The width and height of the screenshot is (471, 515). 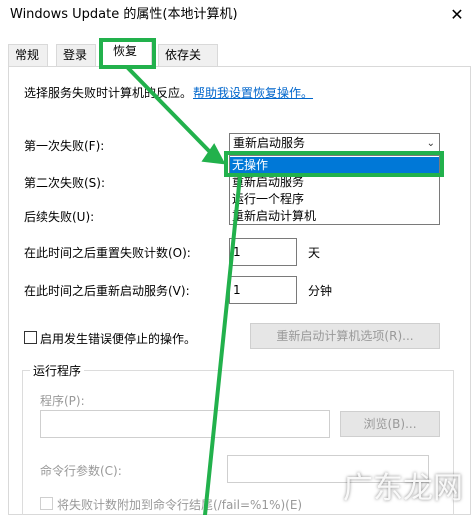 I want to click on run-program-group-title: 运行程序, so click(x=57, y=370).